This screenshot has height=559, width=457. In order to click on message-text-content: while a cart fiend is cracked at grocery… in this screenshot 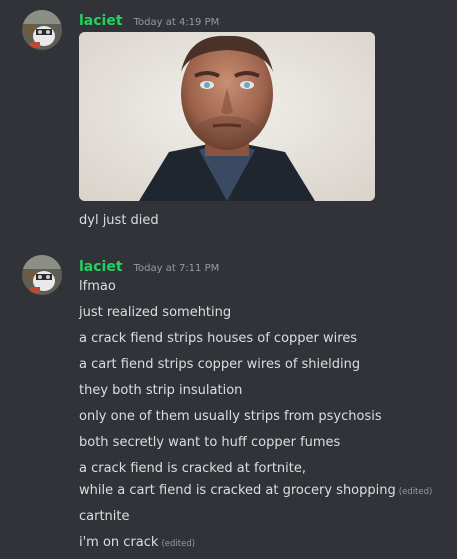, I will do `click(237, 490)`.